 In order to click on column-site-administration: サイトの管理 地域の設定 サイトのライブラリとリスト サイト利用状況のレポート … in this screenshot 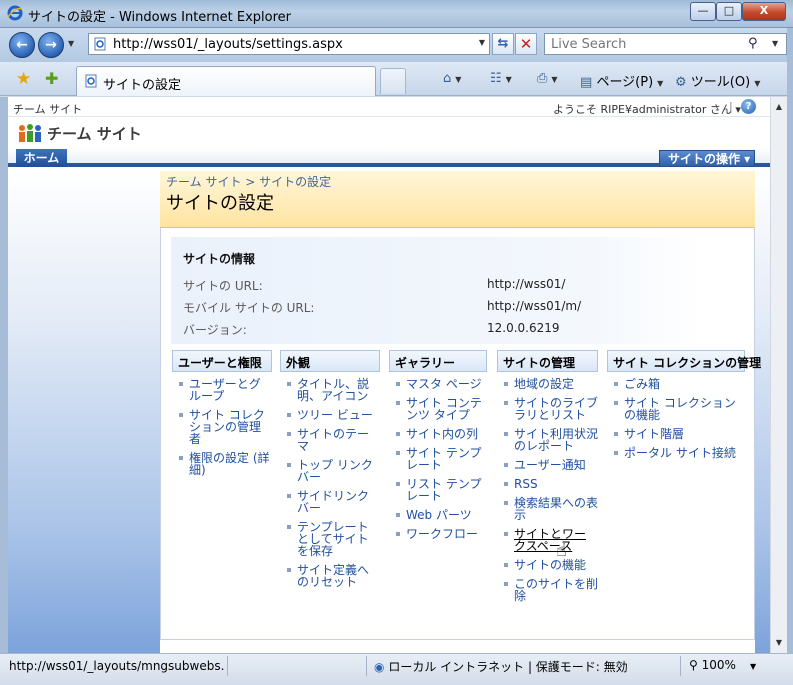, I will do `click(547, 479)`.